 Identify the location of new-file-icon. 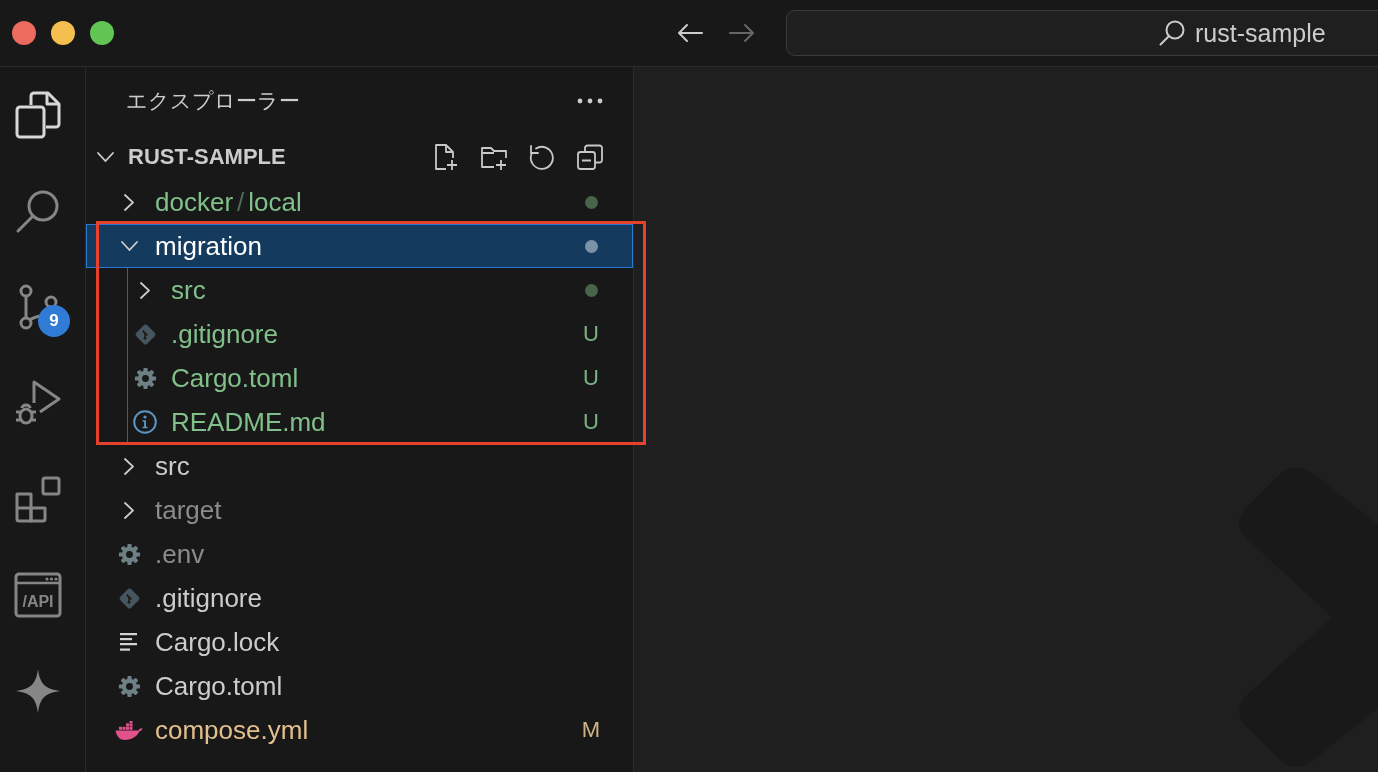
(446, 157).